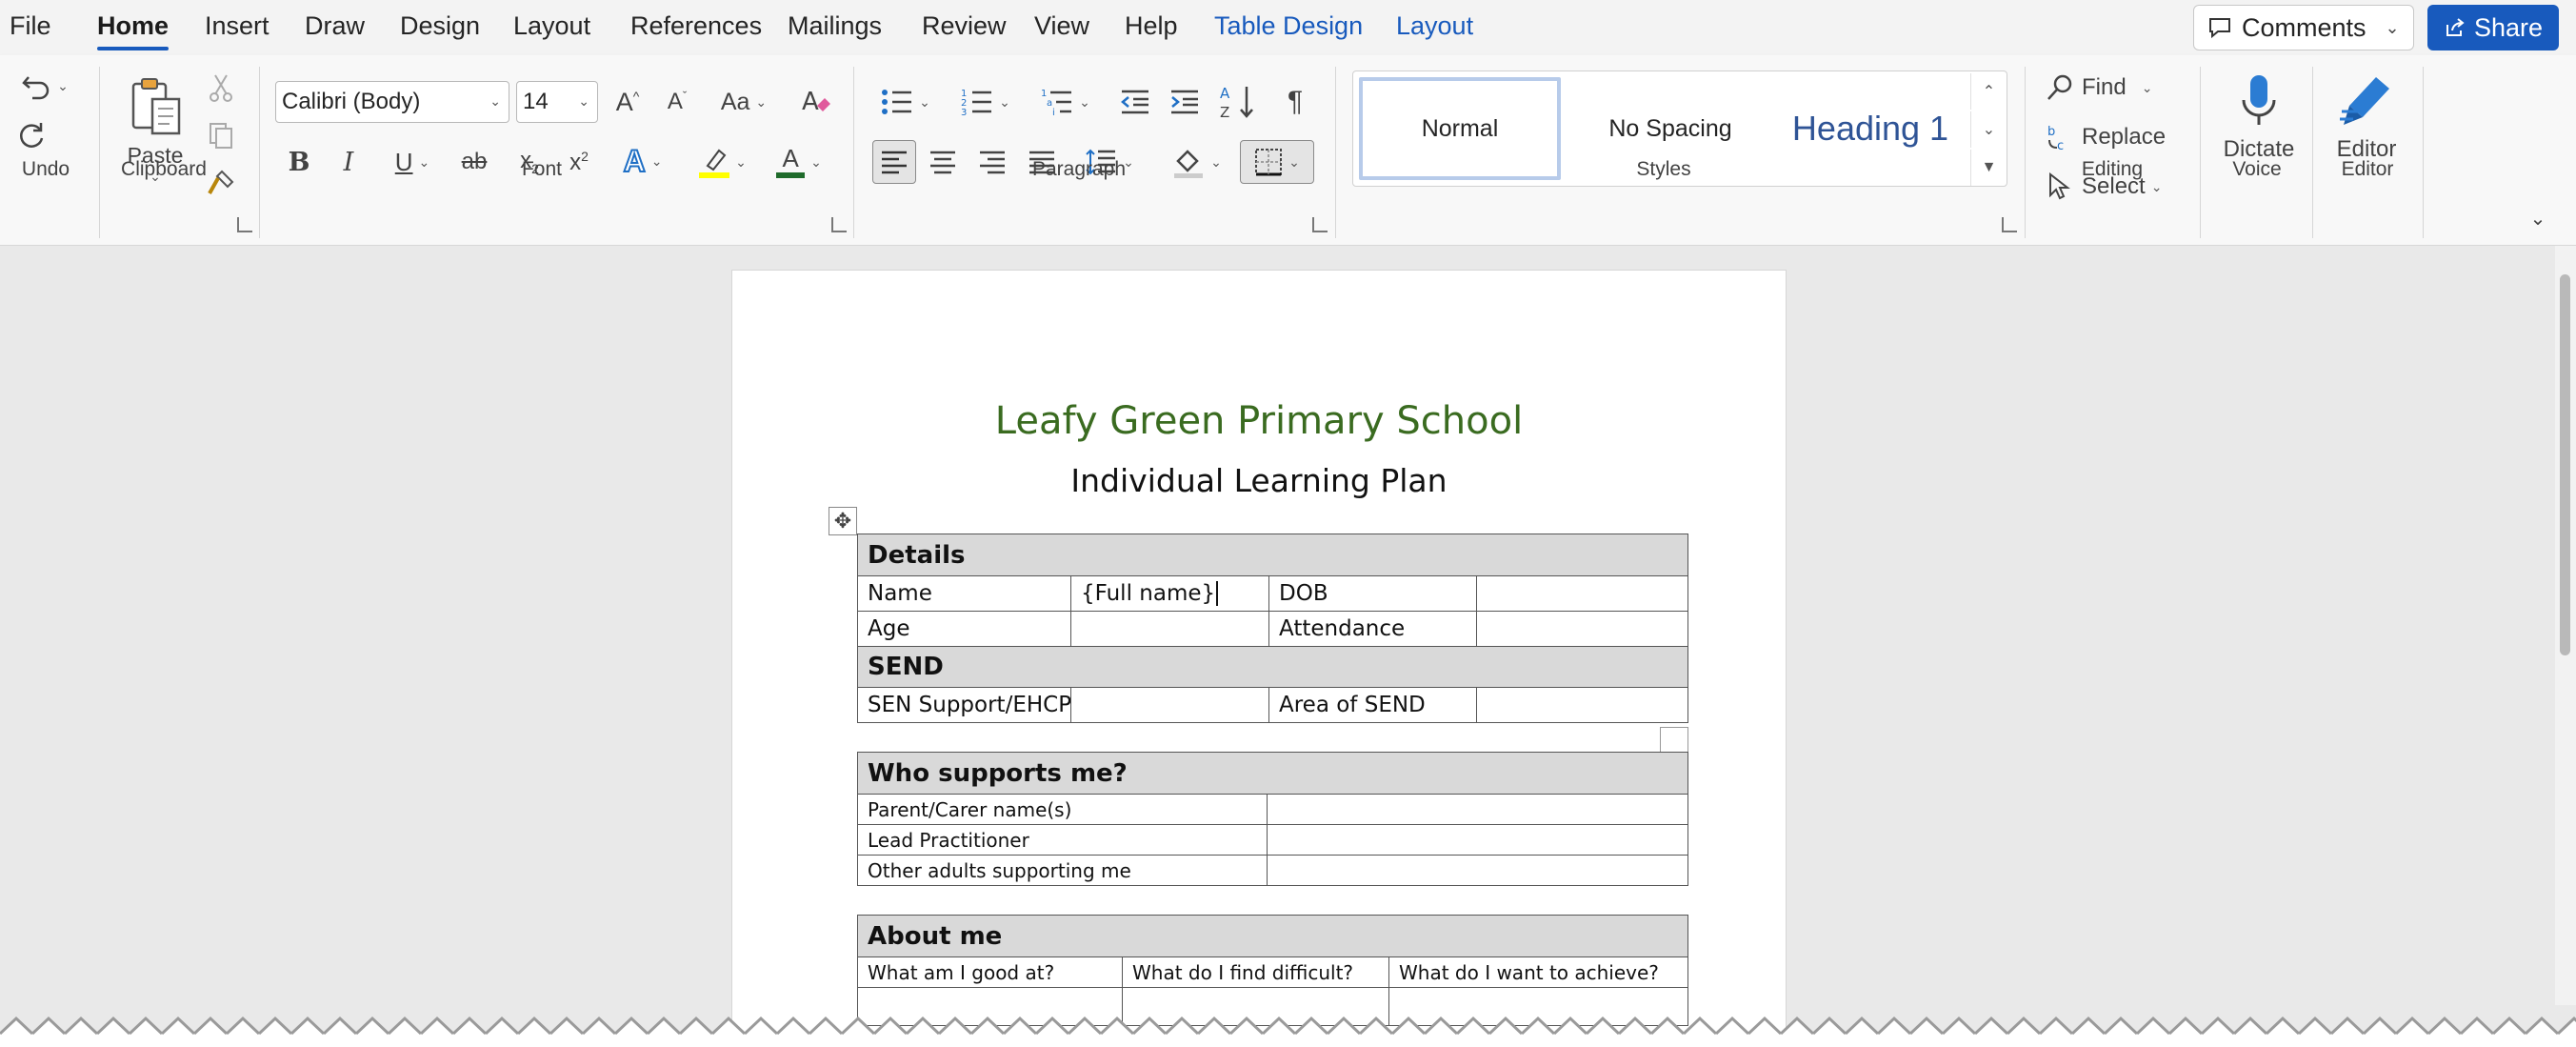  I want to click on font-launcher-icon, so click(839, 225).